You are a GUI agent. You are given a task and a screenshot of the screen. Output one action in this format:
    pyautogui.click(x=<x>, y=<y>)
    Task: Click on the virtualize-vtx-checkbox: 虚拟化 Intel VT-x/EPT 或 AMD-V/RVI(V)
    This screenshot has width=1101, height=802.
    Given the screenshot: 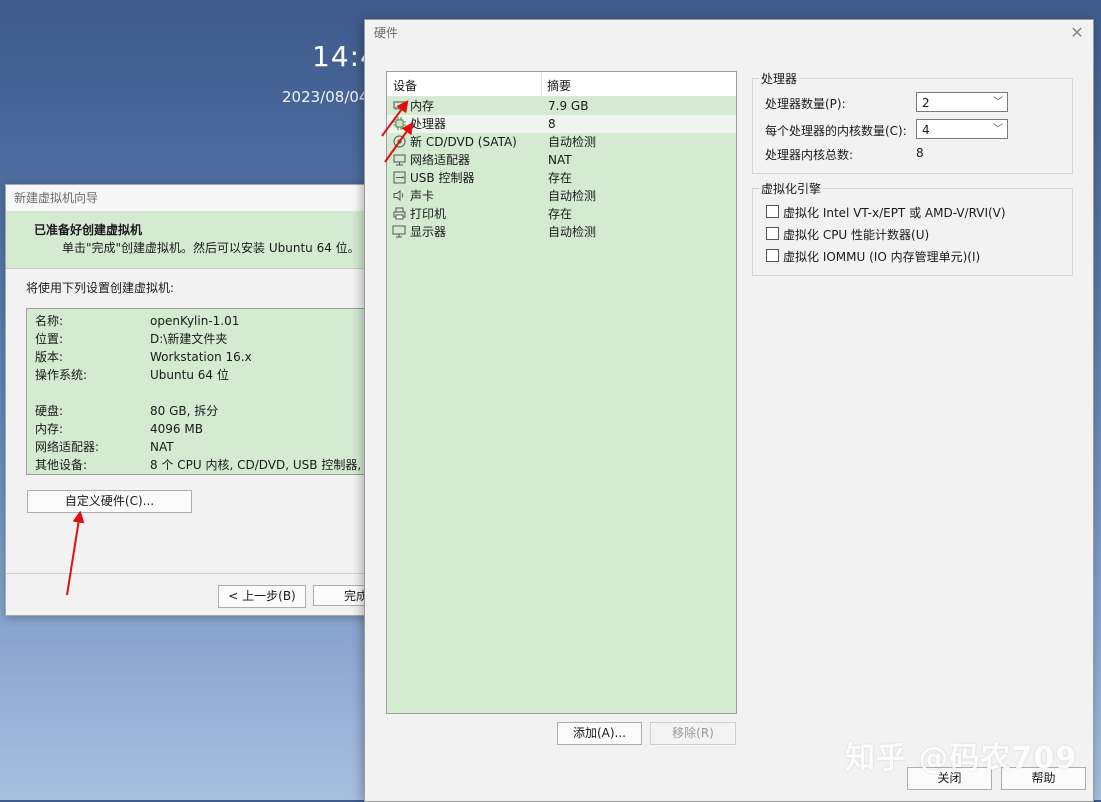 What is the action you would take?
    pyautogui.click(x=886, y=212)
    